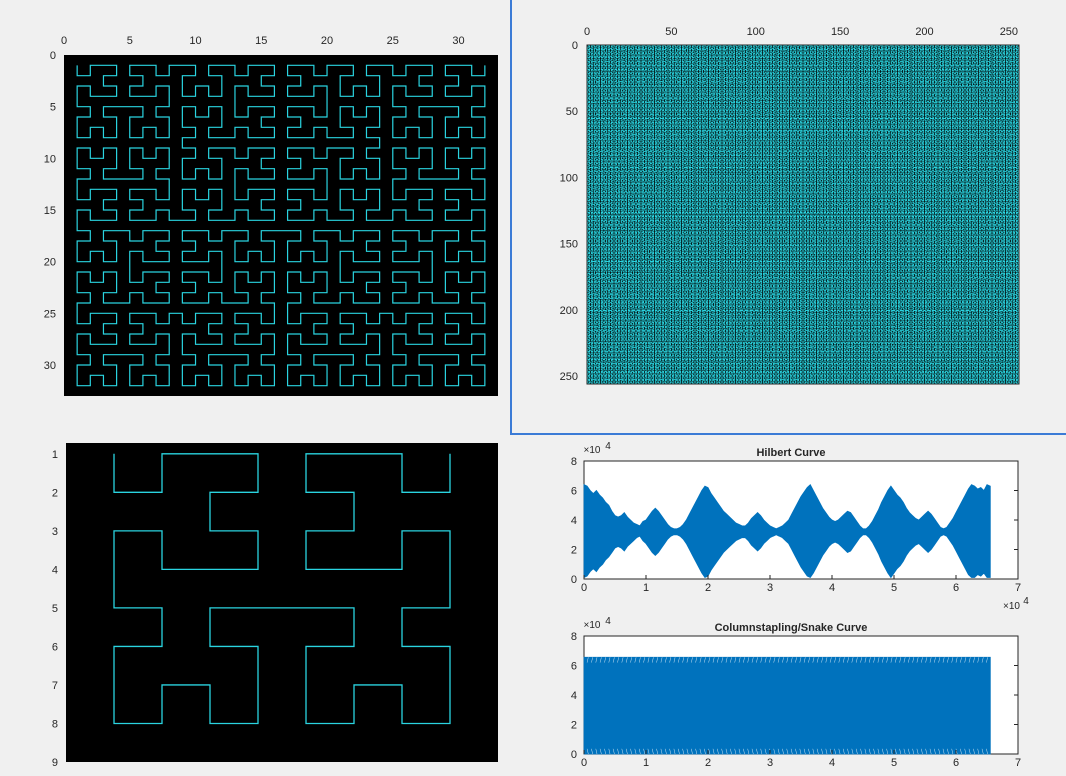  Describe the element at coordinates (50, 263) in the screenshot. I see `y-tick-label: 20` at that location.